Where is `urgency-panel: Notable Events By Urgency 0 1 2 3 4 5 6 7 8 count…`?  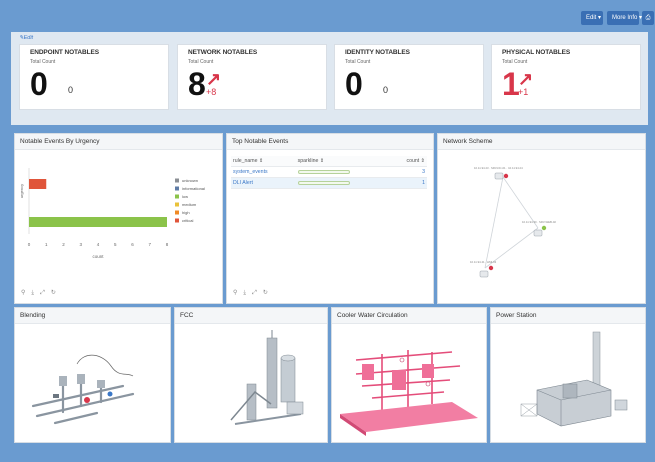
urgency-panel: Notable Events By Urgency 0 1 2 3 4 5 6 7 8 count… is located at coordinates (118, 218).